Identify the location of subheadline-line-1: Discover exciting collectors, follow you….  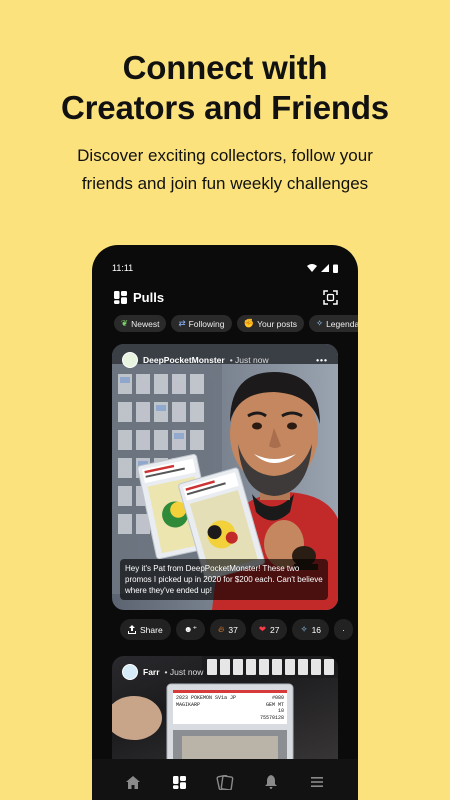
(225, 155).